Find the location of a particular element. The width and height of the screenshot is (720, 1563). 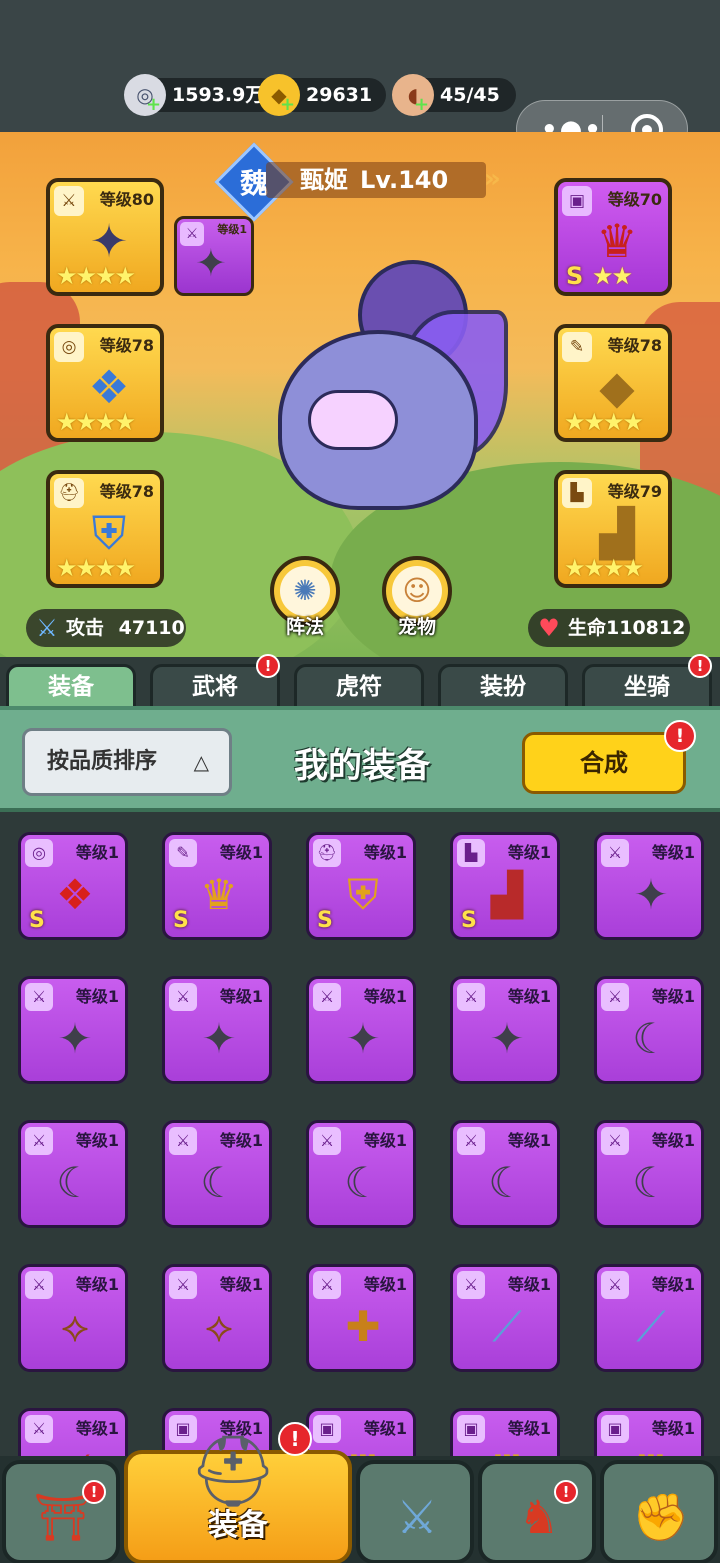

formation-label: 阵法 is located at coordinates (304, 627).